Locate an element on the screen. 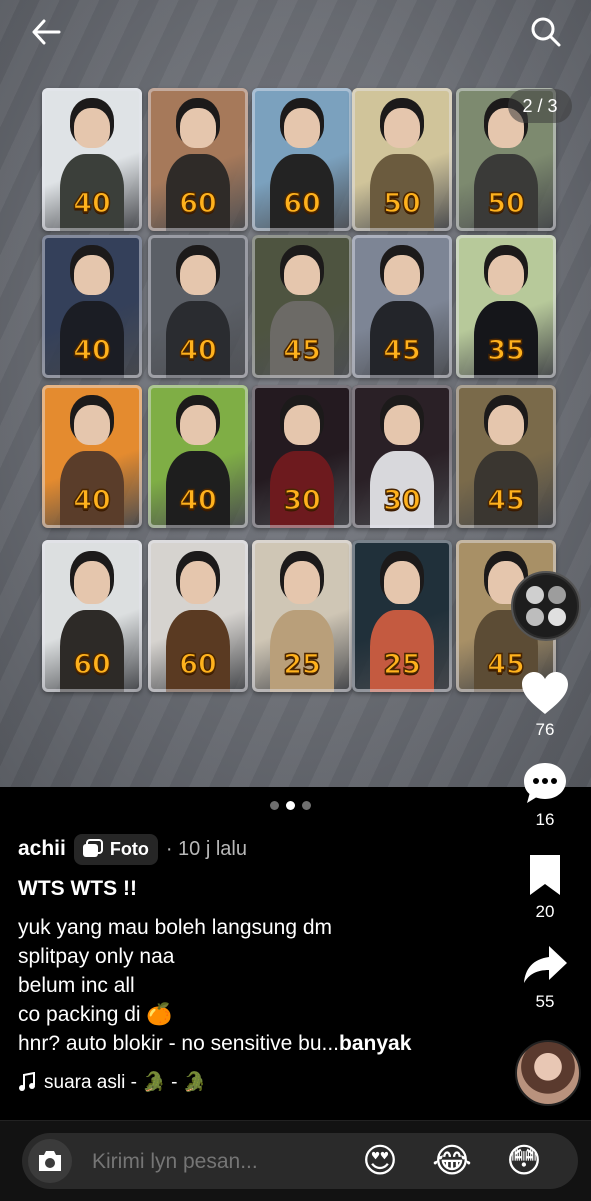  comment-action: 16 is located at coordinates (545, 795).